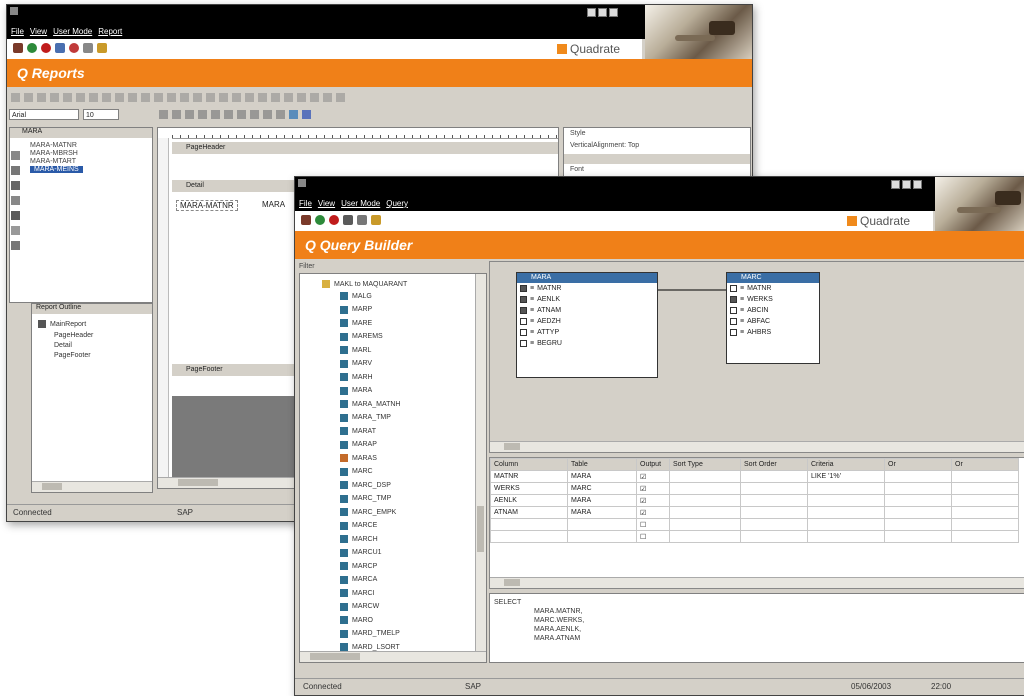  What do you see at coordinates (102, 48) in the screenshot?
I see `help-icon` at bounding box center [102, 48].